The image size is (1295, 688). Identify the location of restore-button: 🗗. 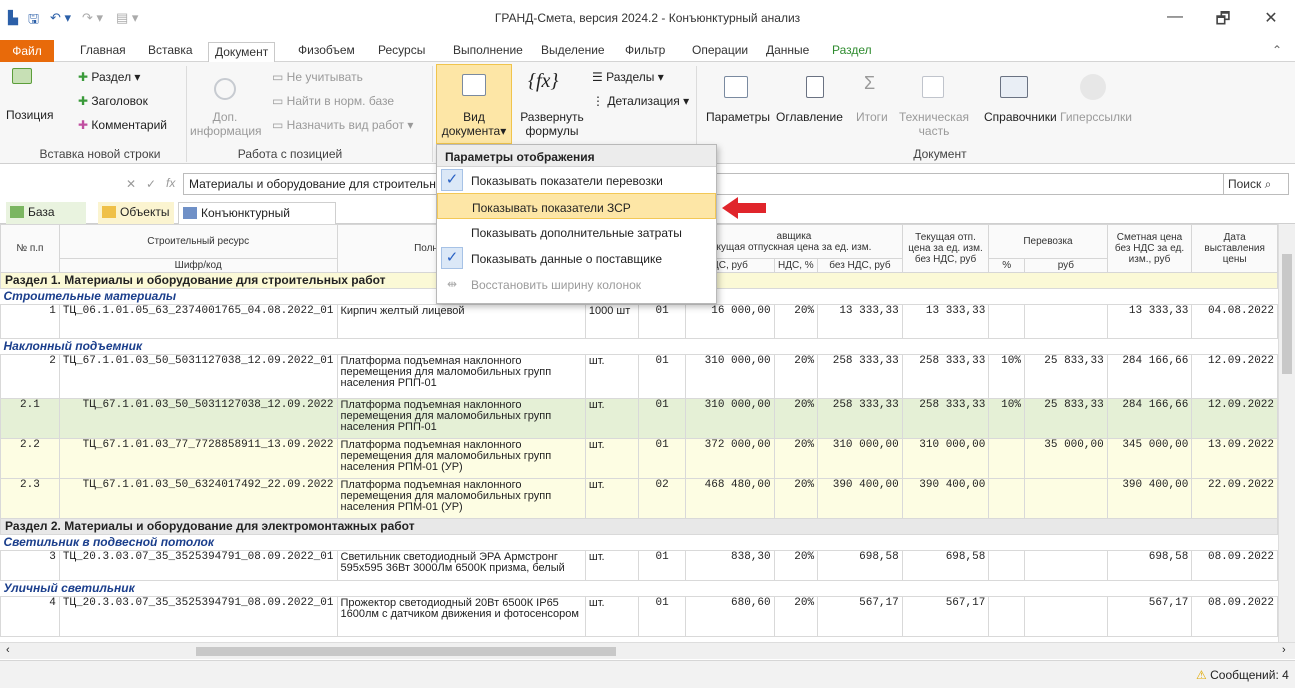
(1223, 20).